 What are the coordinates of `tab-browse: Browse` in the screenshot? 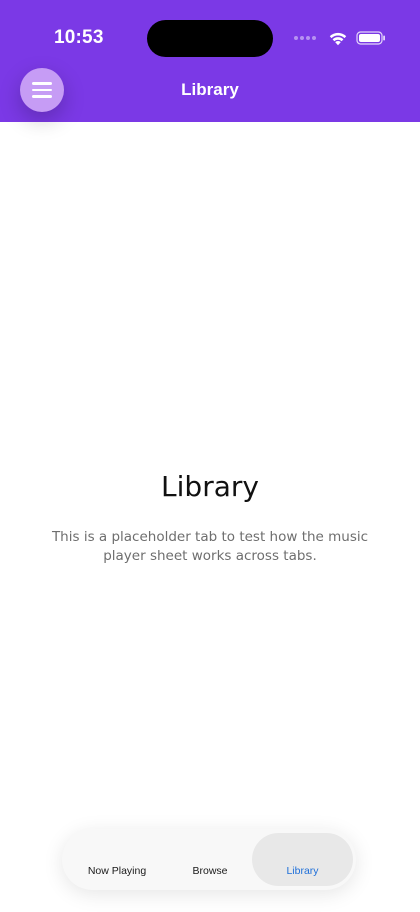 It's located at (210, 859).